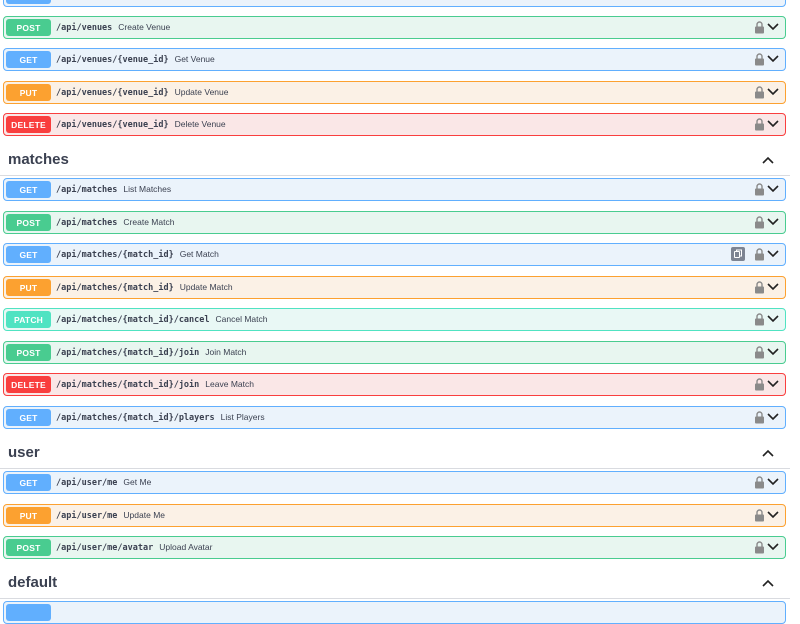  Describe the element at coordinates (155, 384) in the screenshot. I see `operation-path: /api/matches/{match_id}/join Leave Match` at that location.